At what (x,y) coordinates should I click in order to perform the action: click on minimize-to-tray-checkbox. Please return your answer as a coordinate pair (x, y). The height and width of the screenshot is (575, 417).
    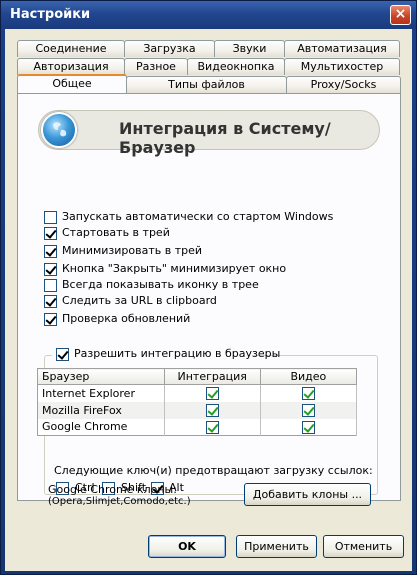
    Looking at the image, I should click on (50, 251).